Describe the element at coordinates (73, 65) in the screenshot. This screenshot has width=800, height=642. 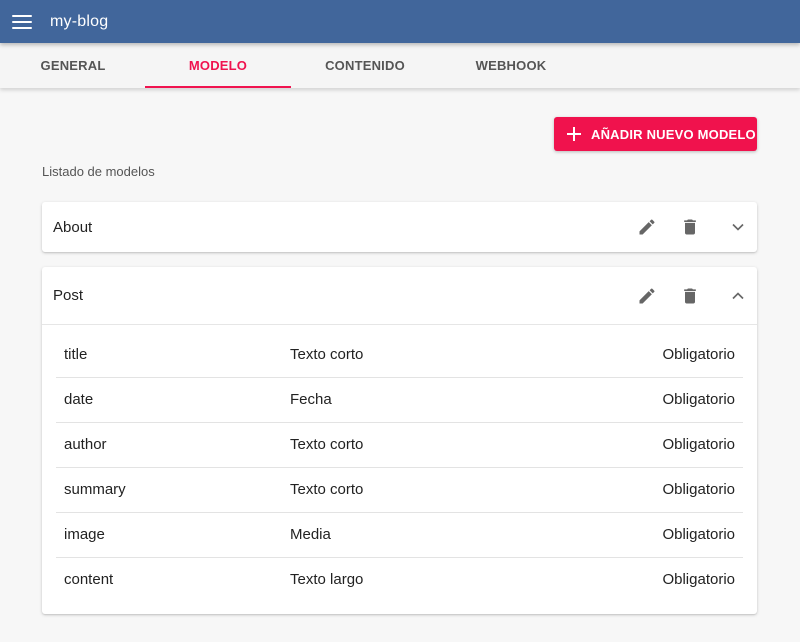
I see `tab-general: GENERAL` at that location.